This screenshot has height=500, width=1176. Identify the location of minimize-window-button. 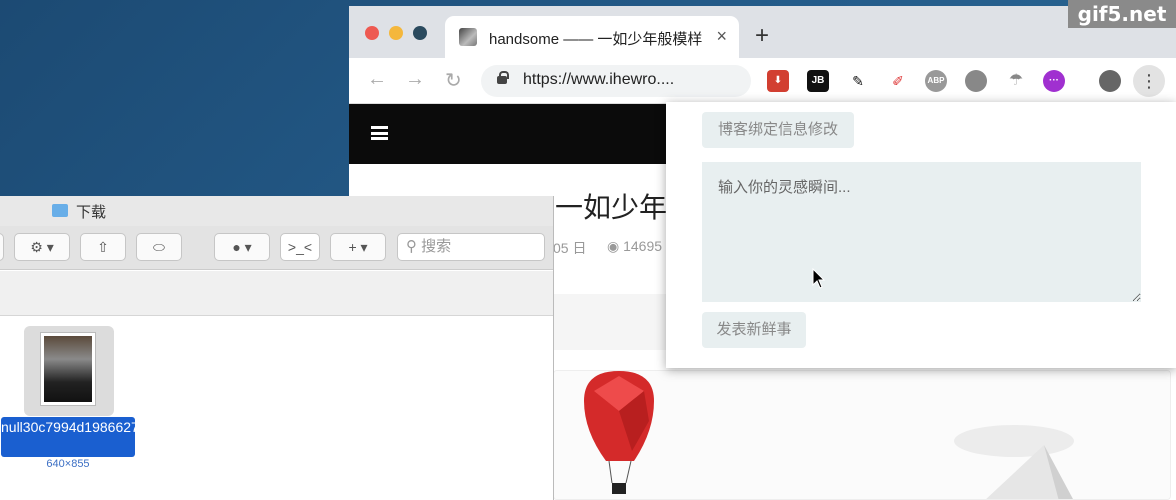
(396, 33).